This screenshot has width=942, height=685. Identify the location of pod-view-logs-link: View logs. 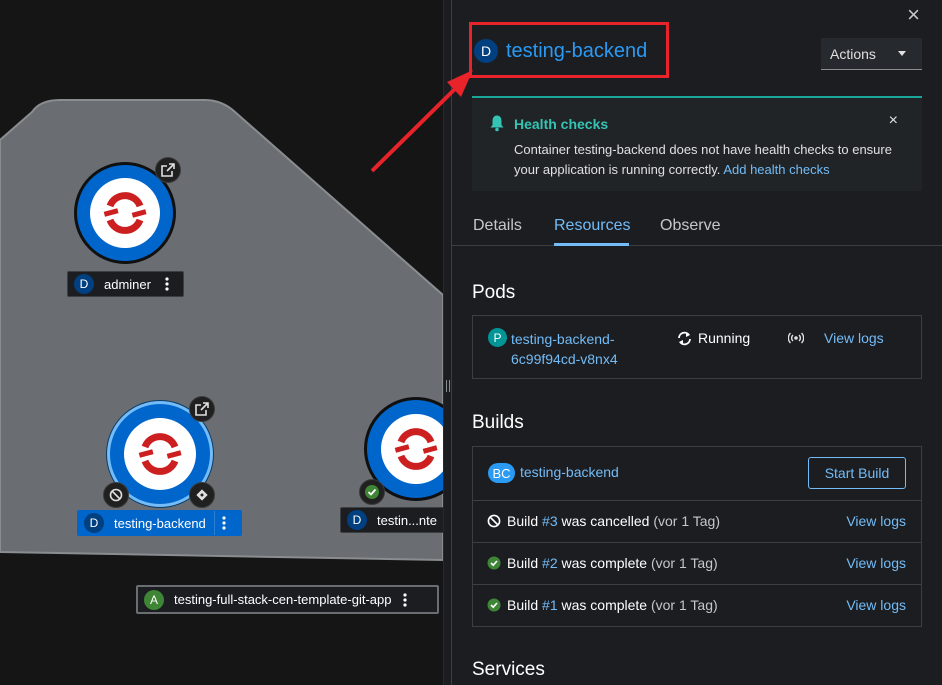
(854, 338).